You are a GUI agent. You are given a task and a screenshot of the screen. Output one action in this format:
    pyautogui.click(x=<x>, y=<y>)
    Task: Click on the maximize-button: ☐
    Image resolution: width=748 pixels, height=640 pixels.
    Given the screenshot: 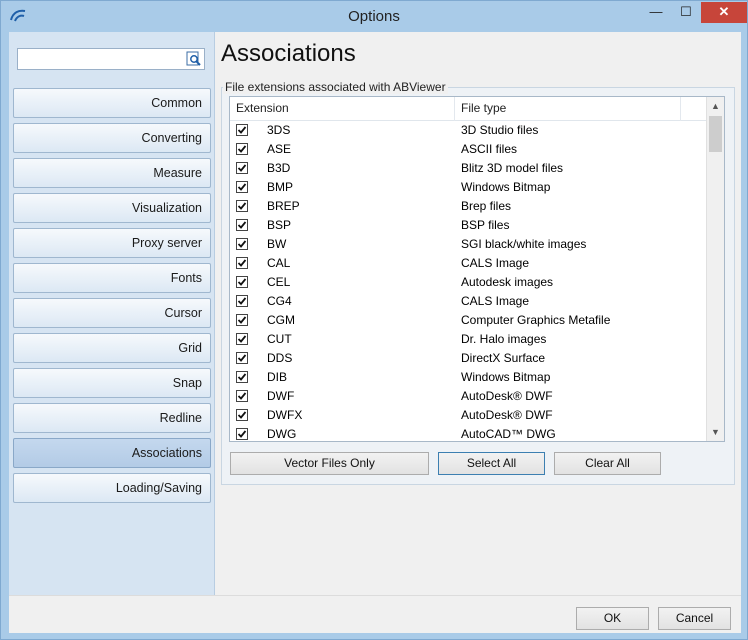 What is the action you would take?
    pyautogui.click(x=686, y=12)
    